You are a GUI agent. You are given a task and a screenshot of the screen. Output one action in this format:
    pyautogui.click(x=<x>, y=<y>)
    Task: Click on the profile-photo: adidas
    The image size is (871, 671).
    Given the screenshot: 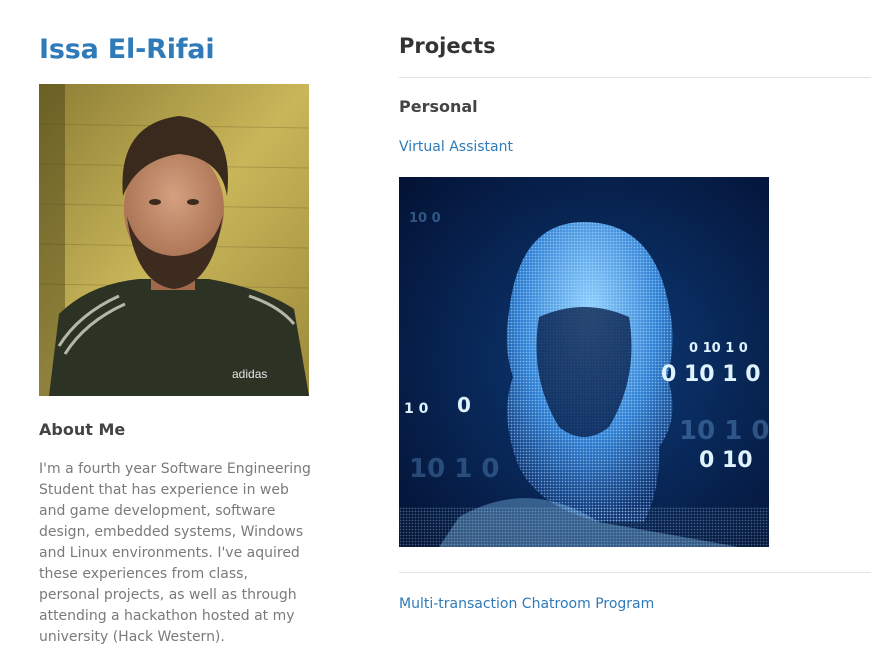 What is the action you would take?
    pyautogui.click(x=174, y=240)
    